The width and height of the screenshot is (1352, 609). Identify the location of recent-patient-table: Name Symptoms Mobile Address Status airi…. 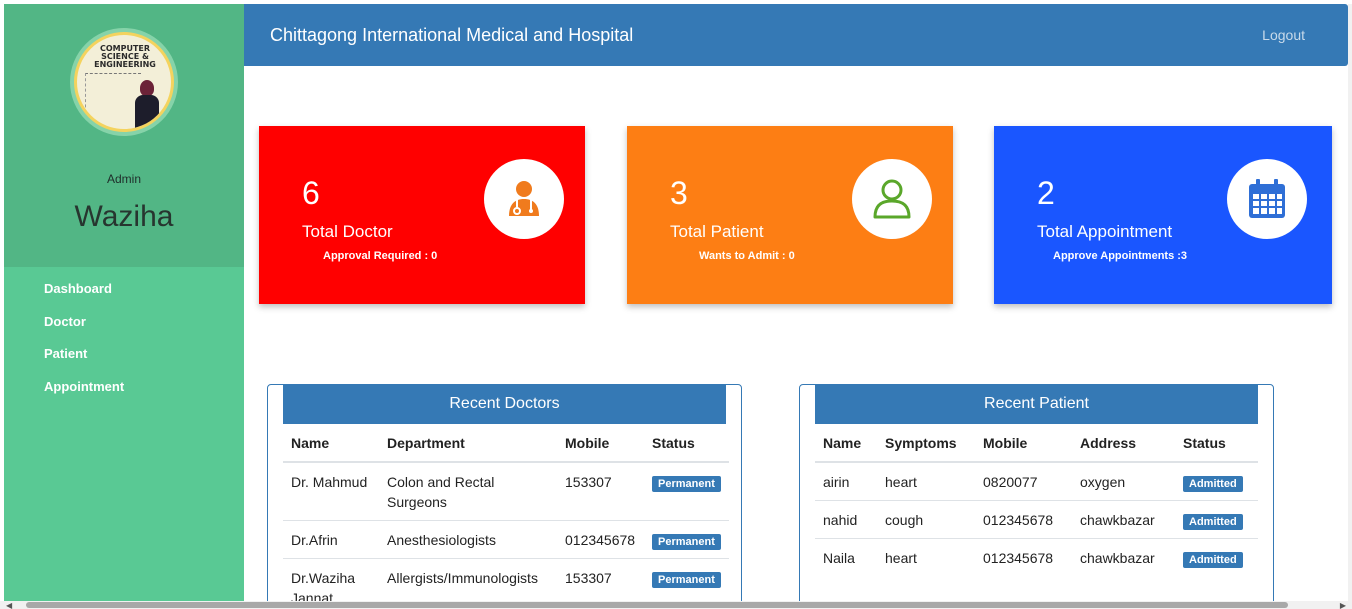
(1036, 500).